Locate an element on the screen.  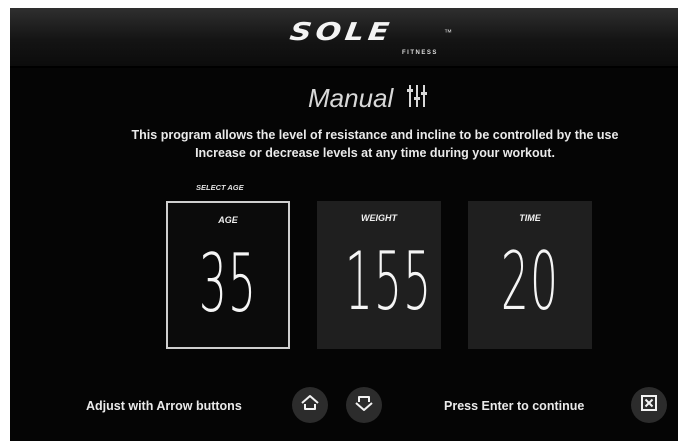
sole-fitness-logo: SOLE ™ FITNESS is located at coordinates (375, 38).